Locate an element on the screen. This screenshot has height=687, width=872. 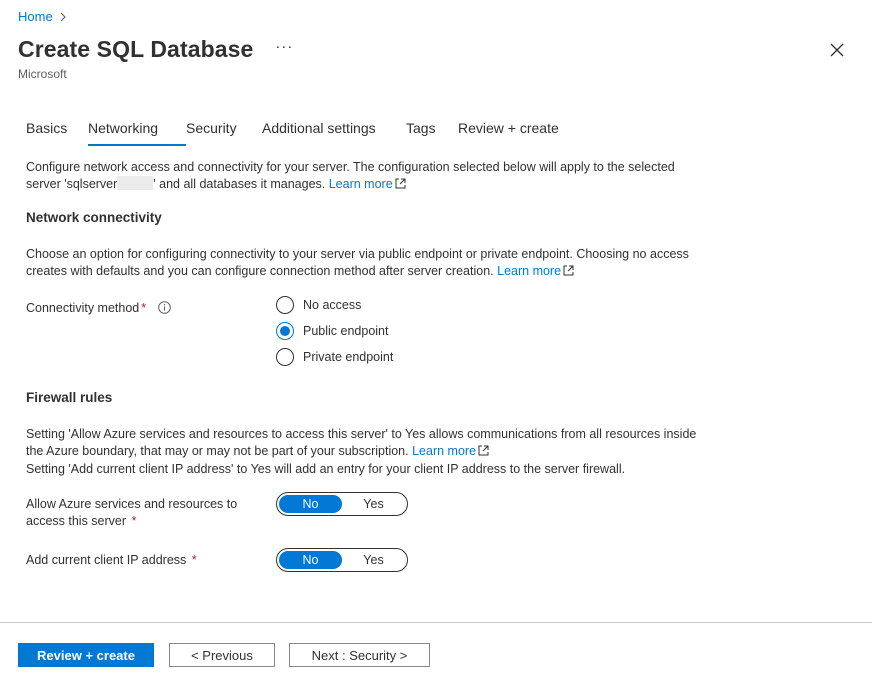
footer-divider is located at coordinates (436, 622).